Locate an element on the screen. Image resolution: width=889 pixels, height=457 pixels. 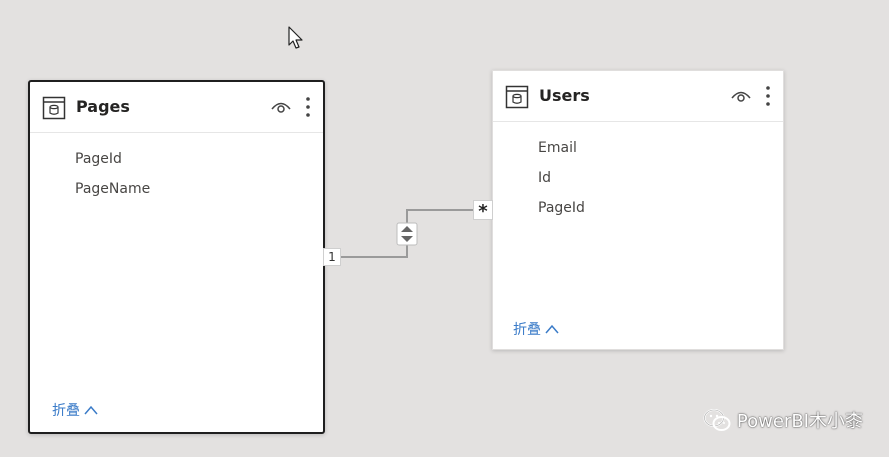
table-title: Pages is located at coordinates (103, 106).